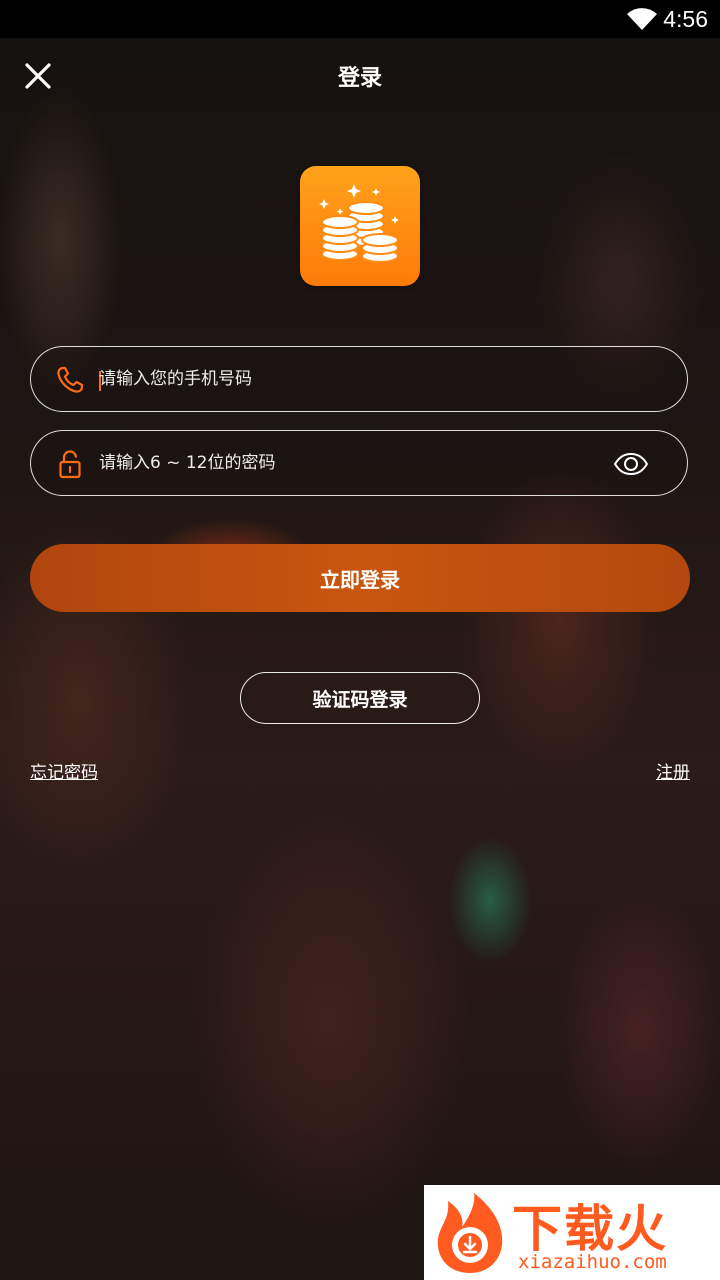  What do you see at coordinates (349, 463) in the screenshot?
I see `password-input` at bounding box center [349, 463].